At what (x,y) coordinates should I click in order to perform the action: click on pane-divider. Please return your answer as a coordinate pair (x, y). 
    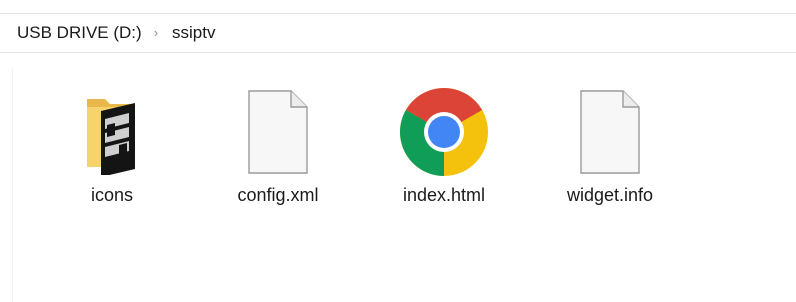
    Looking at the image, I should click on (12, 185).